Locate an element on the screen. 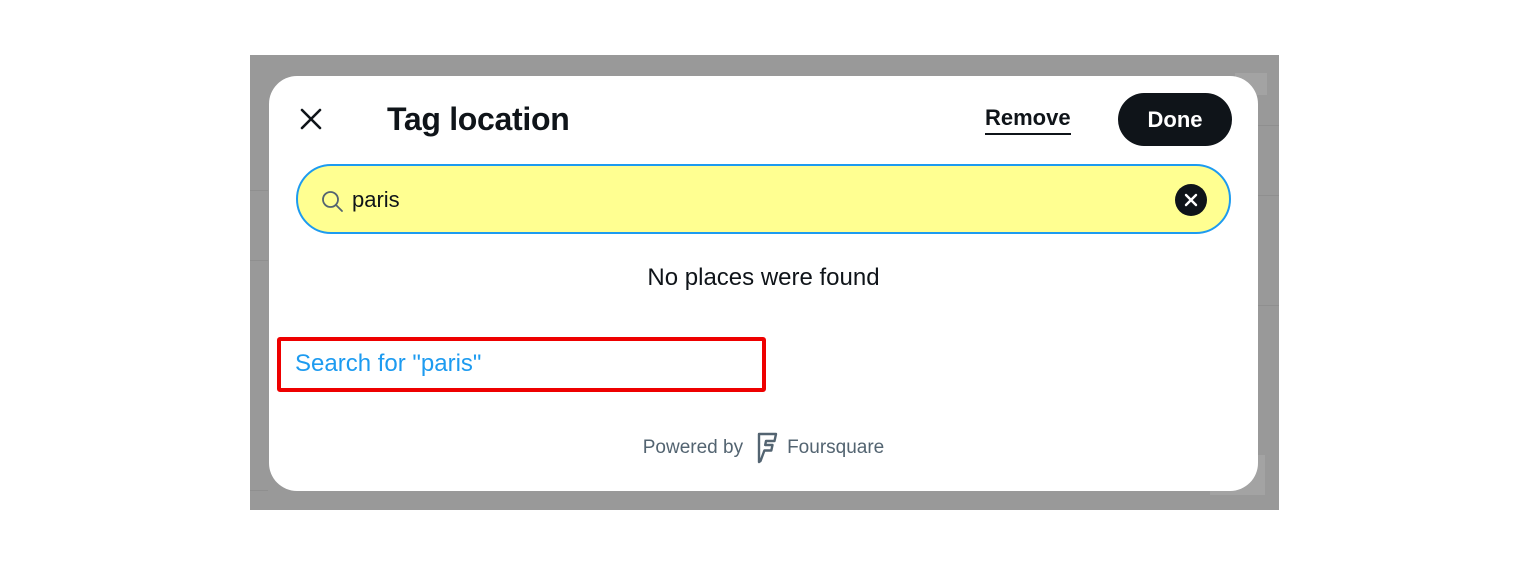 This screenshot has height=565, width=1529. dialog-title: Tag location is located at coordinates (478, 119).